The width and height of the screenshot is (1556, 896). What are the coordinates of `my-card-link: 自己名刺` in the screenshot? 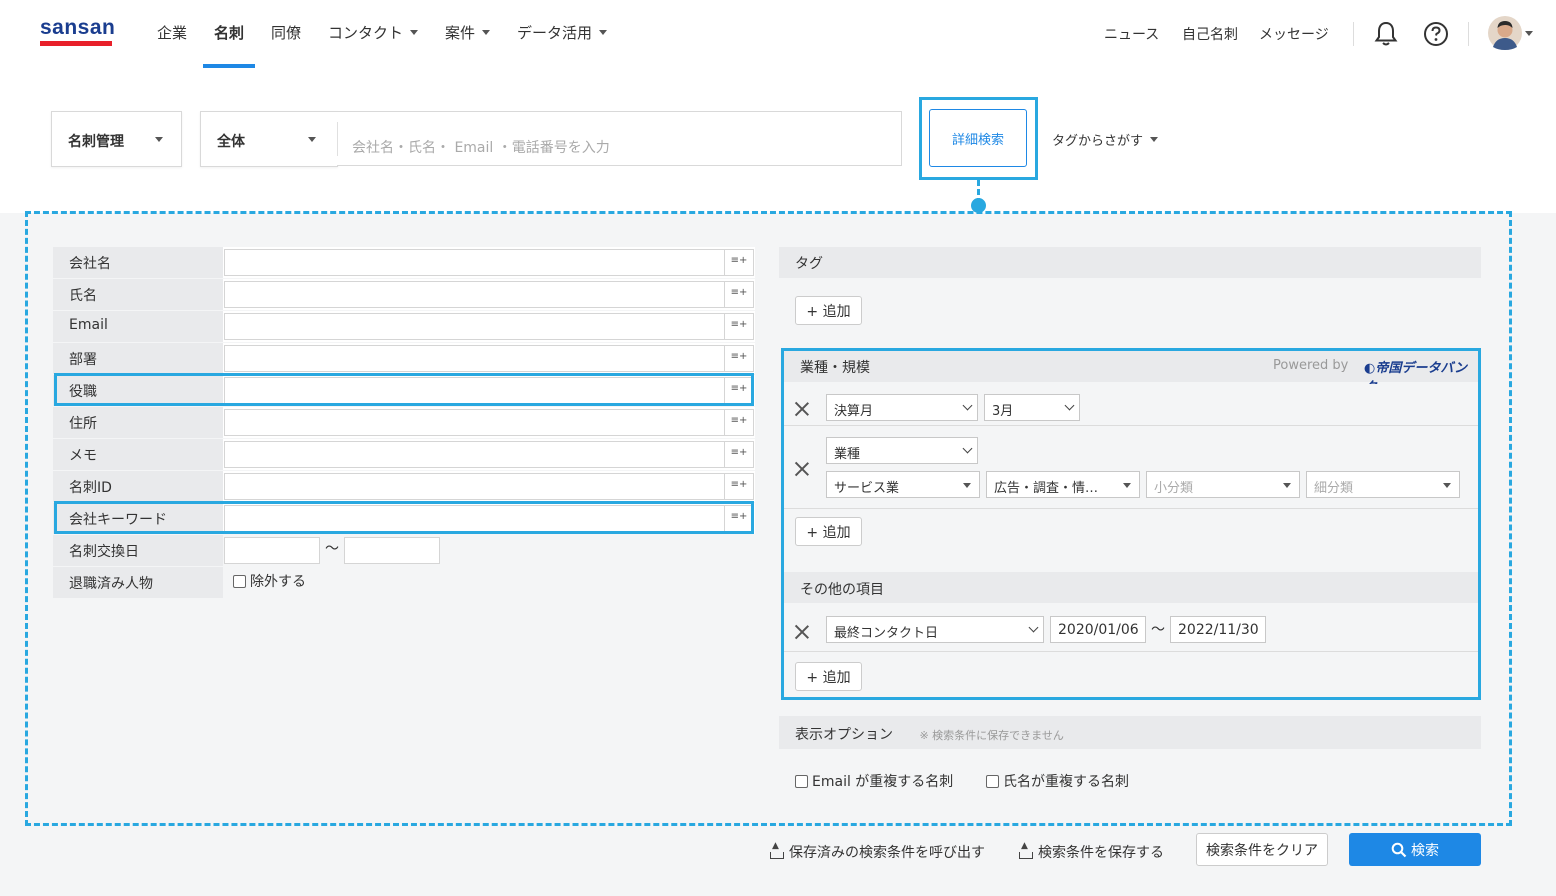 It's located at (1210, 34).